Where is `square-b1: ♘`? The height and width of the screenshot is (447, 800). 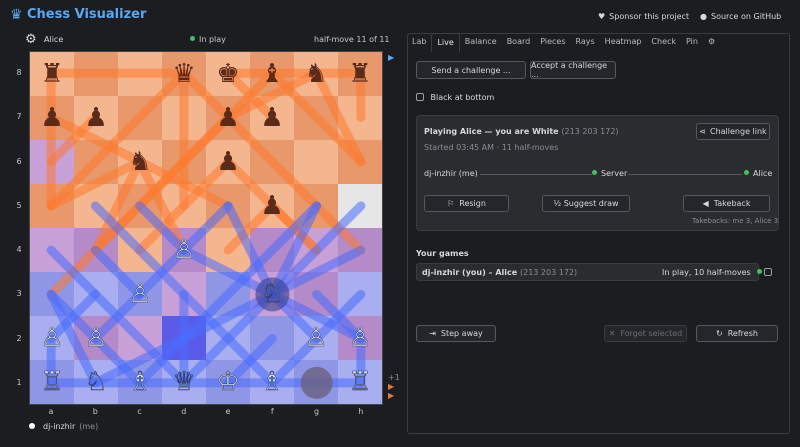
square-b1: ♘ is located at coordinates (96, 382).